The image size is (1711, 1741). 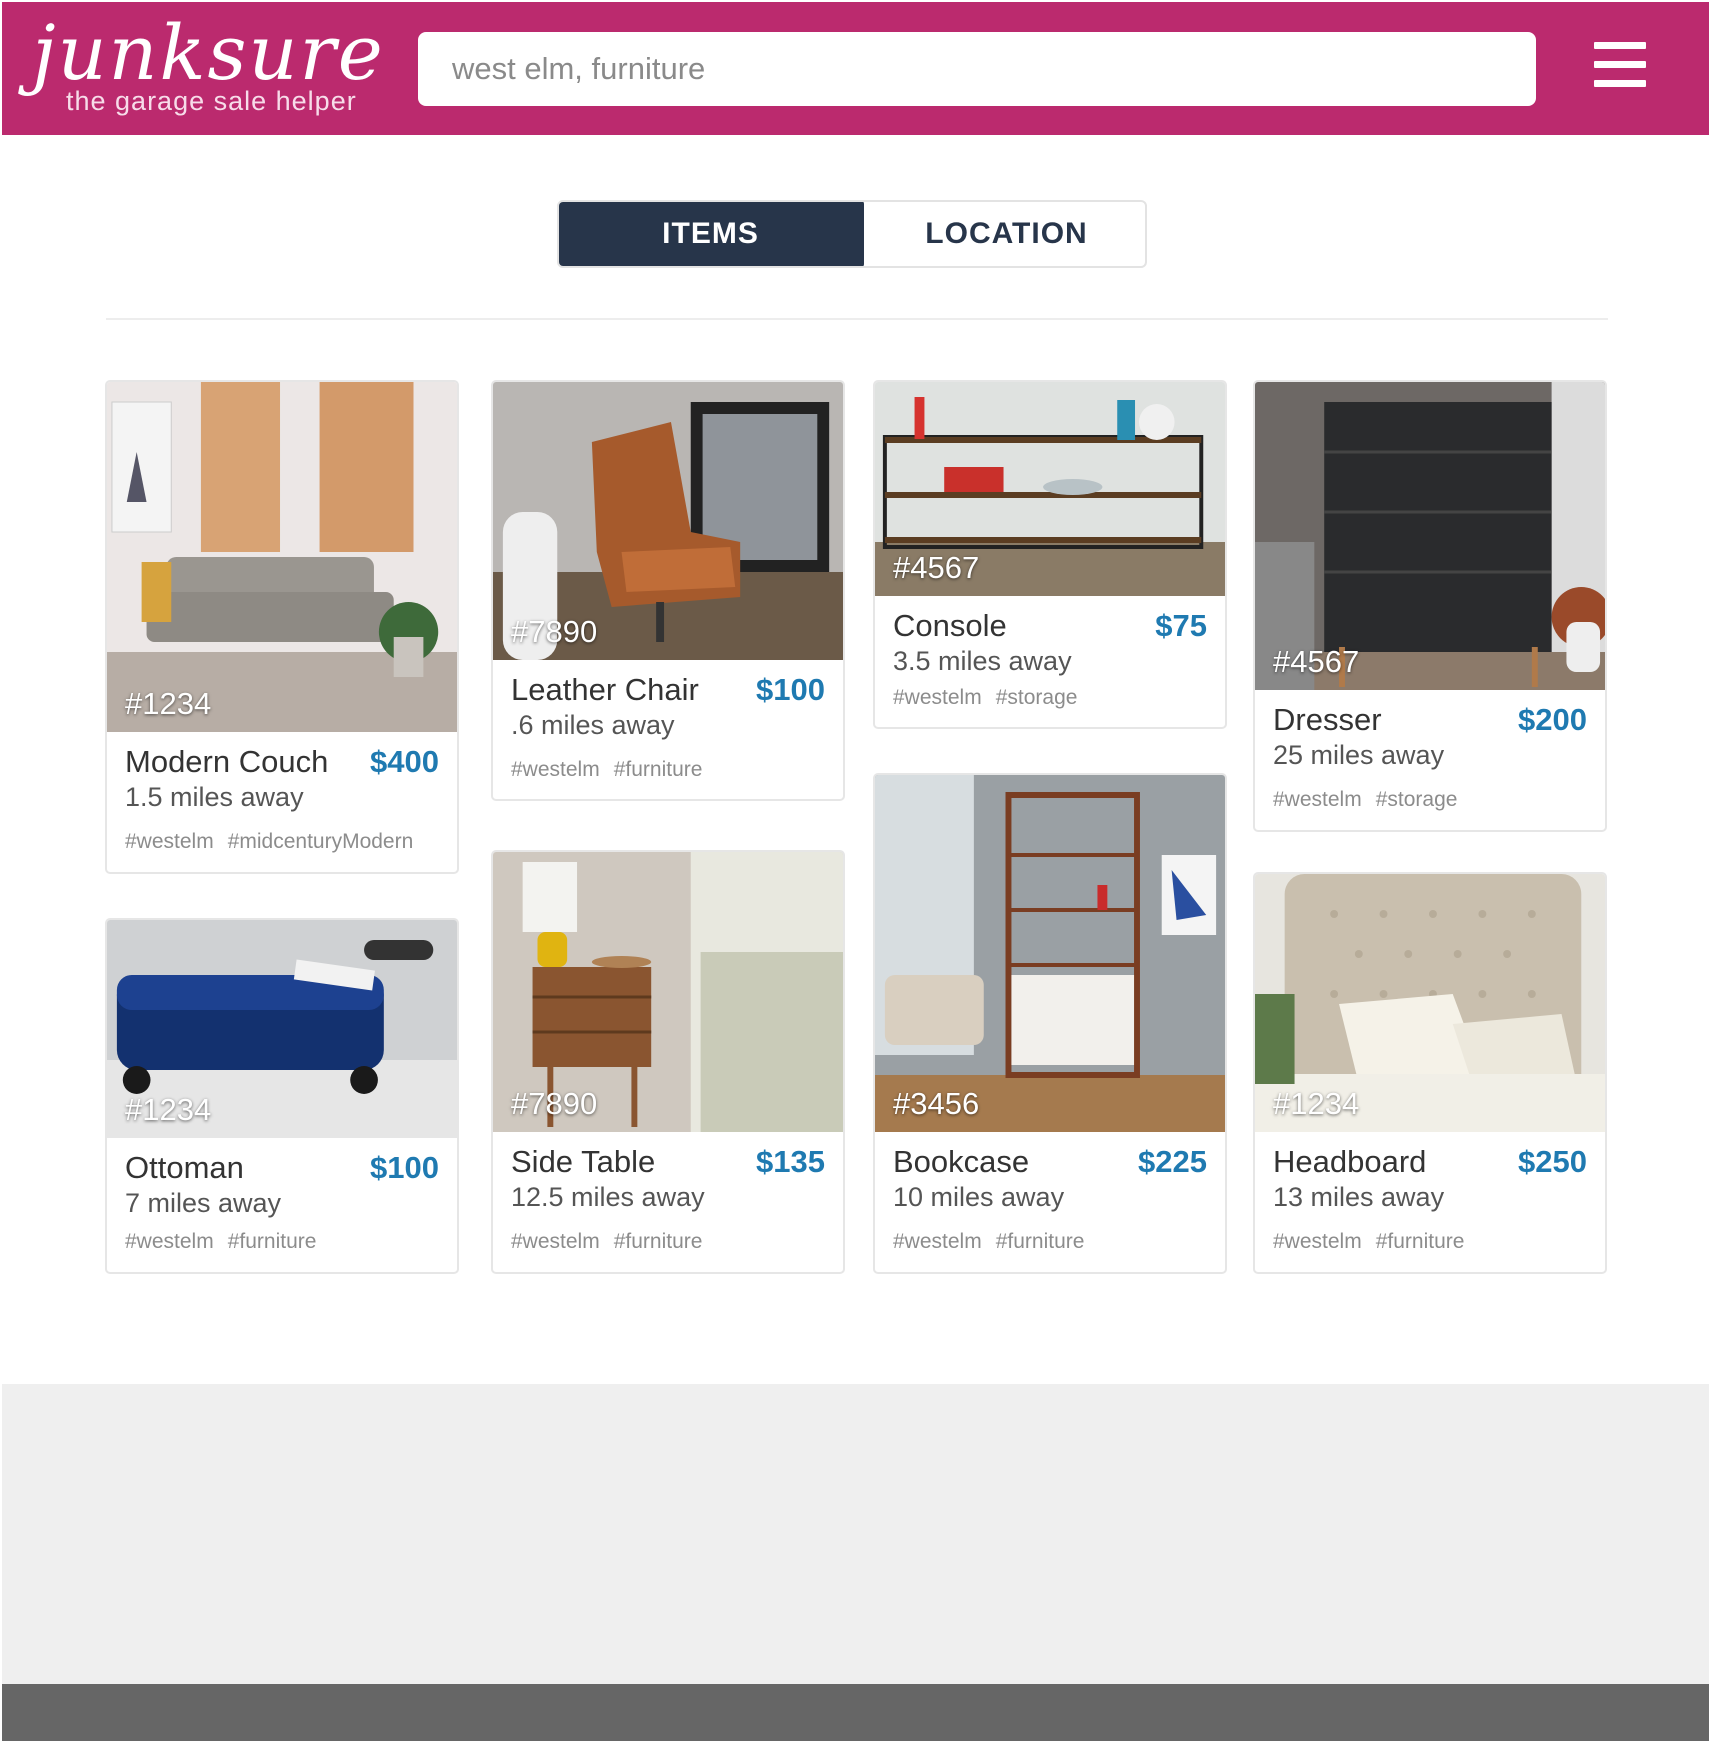 What do you see at coordinates (208, 52) in the screenshot?
I see `logo-wordmark: junksure` at bounding box center [208, 52].